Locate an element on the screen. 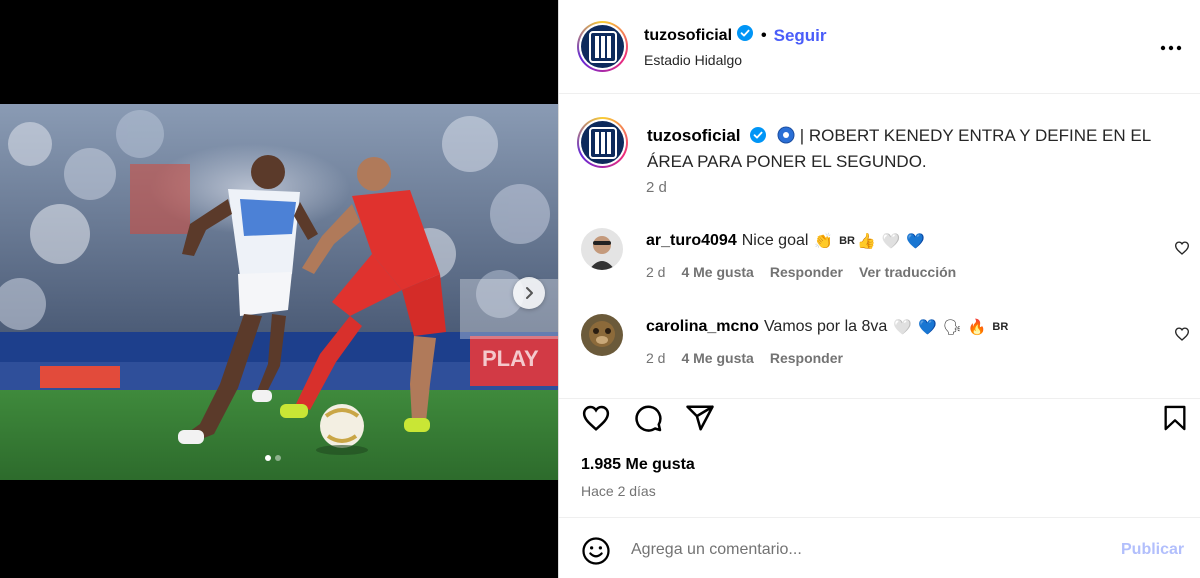  post-actions: 1.985 Me gusta Hace 2 días is located at coordinates (879, 458).